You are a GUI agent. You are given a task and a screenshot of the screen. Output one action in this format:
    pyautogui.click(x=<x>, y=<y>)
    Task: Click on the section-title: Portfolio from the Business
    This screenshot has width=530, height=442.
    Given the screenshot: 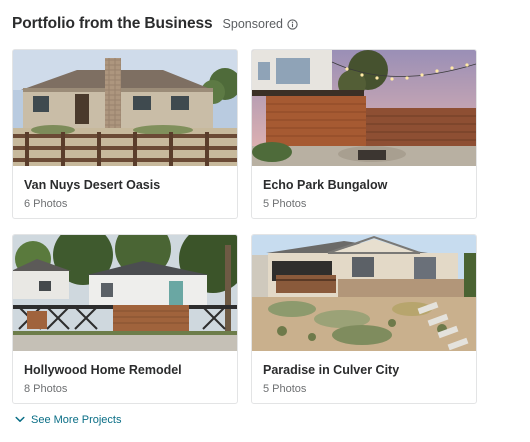 What is the action you would take?
    pyautogui.click(x=112, y=23)
    